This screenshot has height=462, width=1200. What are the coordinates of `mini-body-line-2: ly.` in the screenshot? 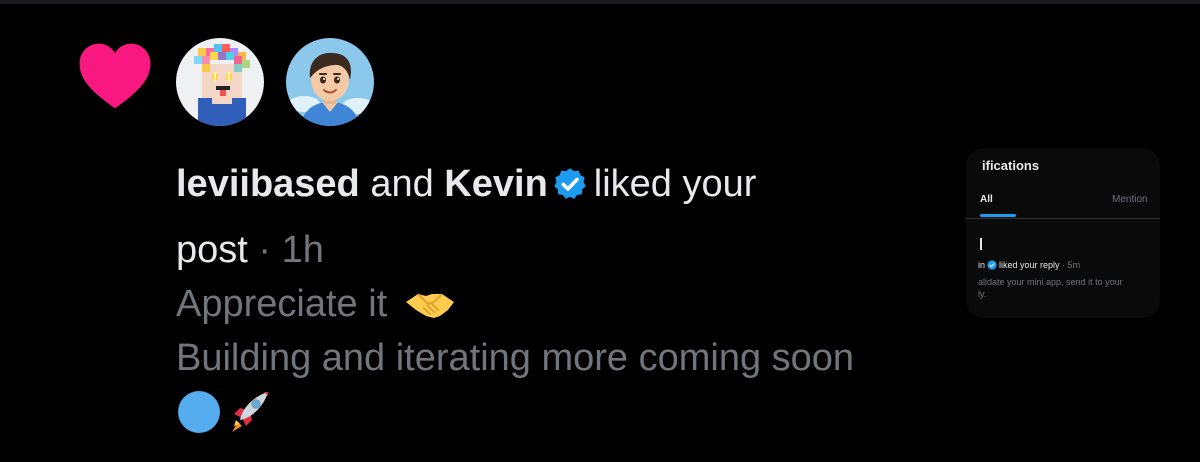 It's located at (982, 294).